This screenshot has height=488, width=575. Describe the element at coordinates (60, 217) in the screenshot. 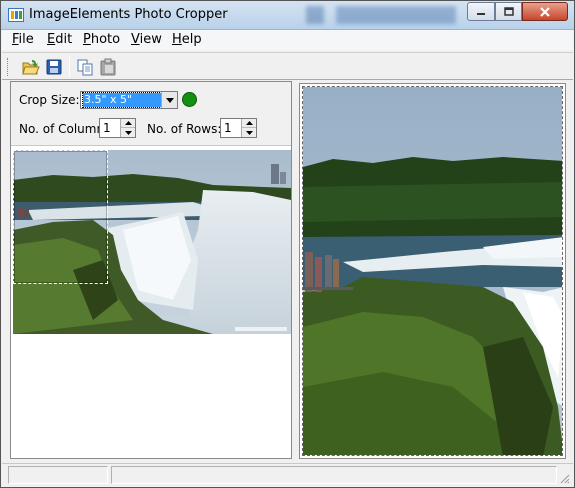

I see `crop-selection-box` at that location.